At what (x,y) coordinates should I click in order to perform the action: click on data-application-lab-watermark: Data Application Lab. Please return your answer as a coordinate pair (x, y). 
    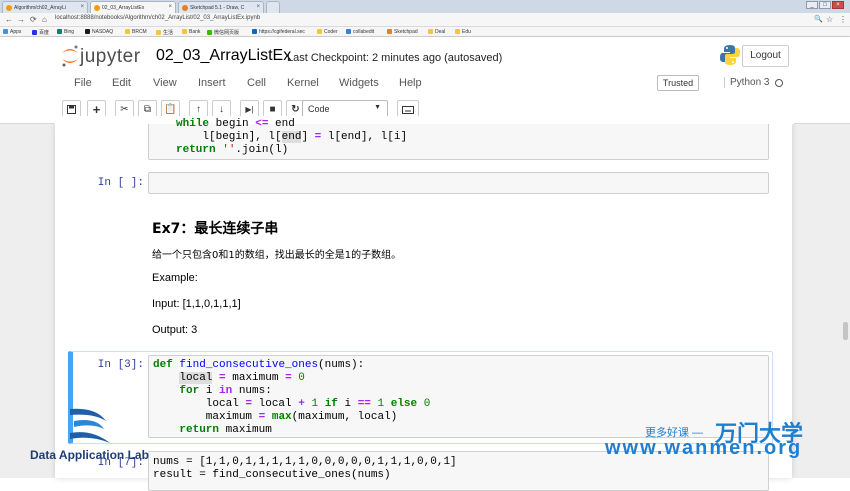
    Looking at the image, I should click on (89, 455).